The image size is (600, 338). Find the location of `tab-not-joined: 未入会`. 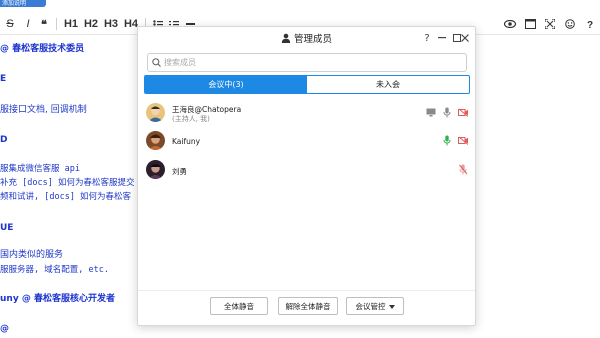

tab-not-joined: 未入会 is located at coordinates (388, 84).